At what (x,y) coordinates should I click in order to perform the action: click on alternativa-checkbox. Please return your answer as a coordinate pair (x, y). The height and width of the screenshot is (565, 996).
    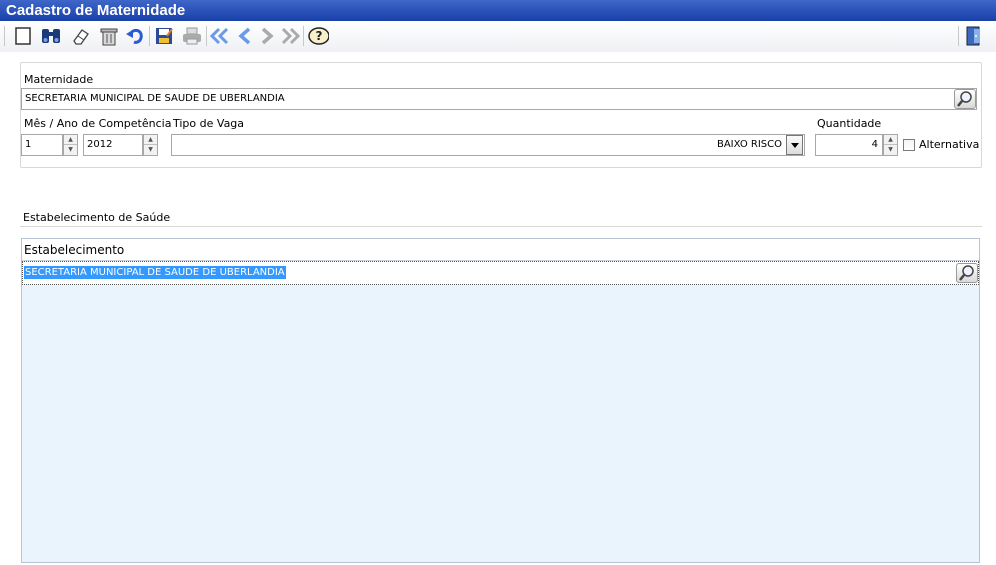
    Looking at the image, I should click on (909, 145).